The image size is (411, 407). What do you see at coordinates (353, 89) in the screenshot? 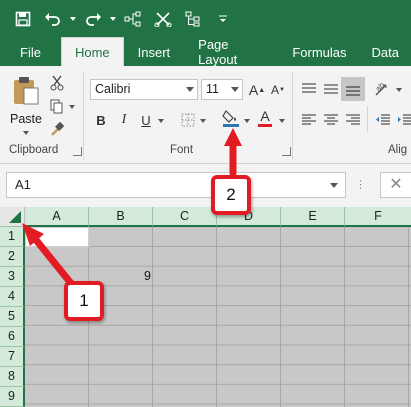
I see `bottom-align-icon` at bounding box center [353, 89].